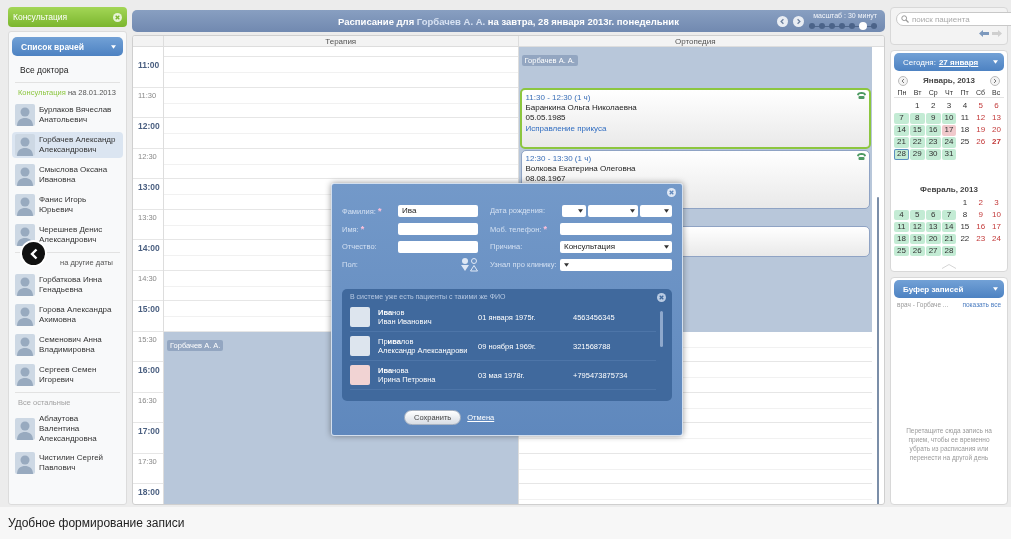 This screenshot has width=1011, height=539. I want to click on doctor-item: Чистилин Сергей Павлович, so click(67, 463).